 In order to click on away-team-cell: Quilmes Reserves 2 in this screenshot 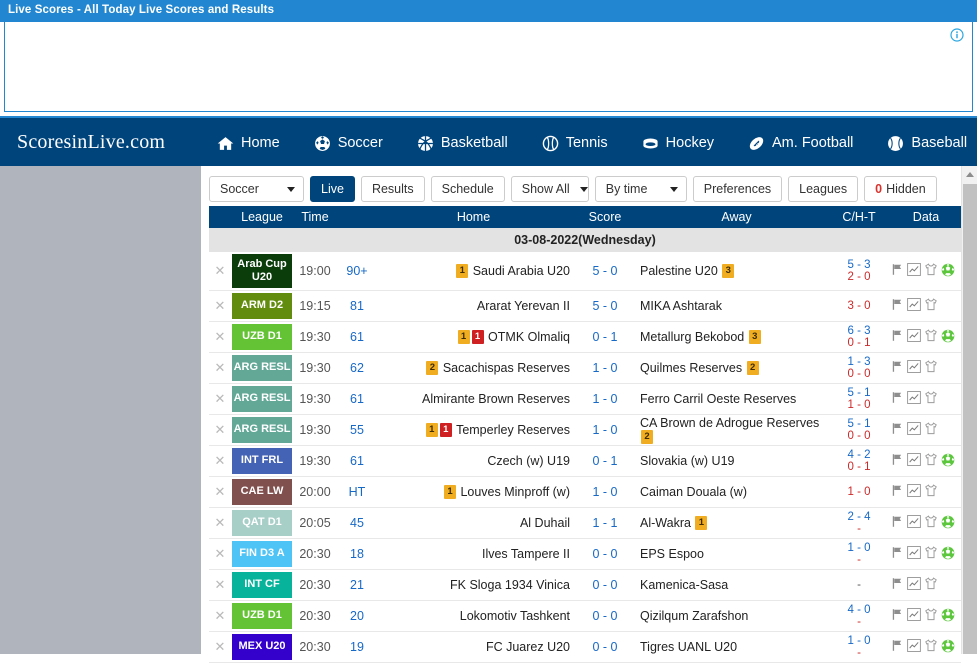, I will do `click(733, 368)`.